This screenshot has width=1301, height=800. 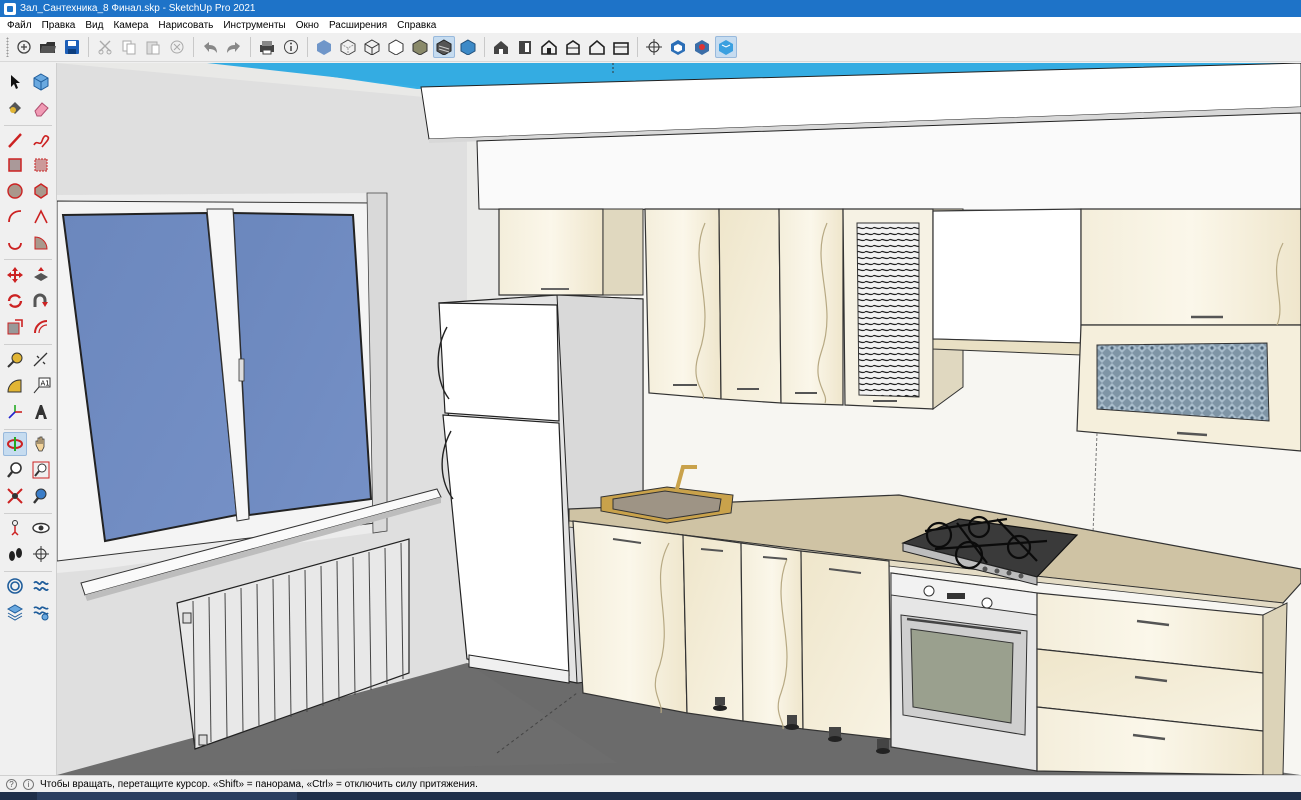 What do you see at coordinates (348, 47) in the screenshot?
I see `back-edges-icon` at bounding box center [348, 47].